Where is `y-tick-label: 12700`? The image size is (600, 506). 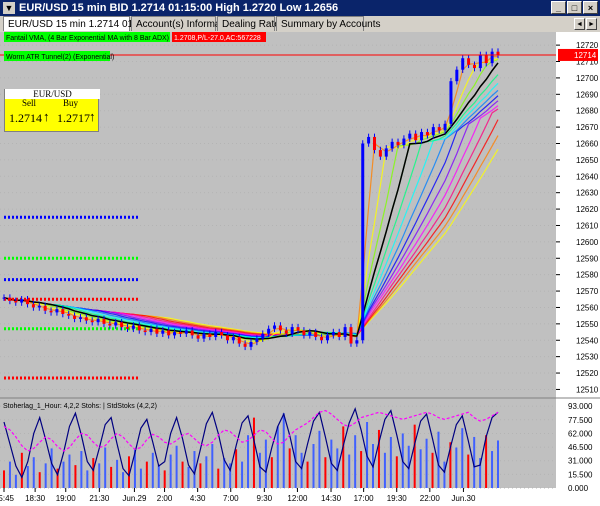 y-tick-label: 12700 is located at coordinates (587, 78).